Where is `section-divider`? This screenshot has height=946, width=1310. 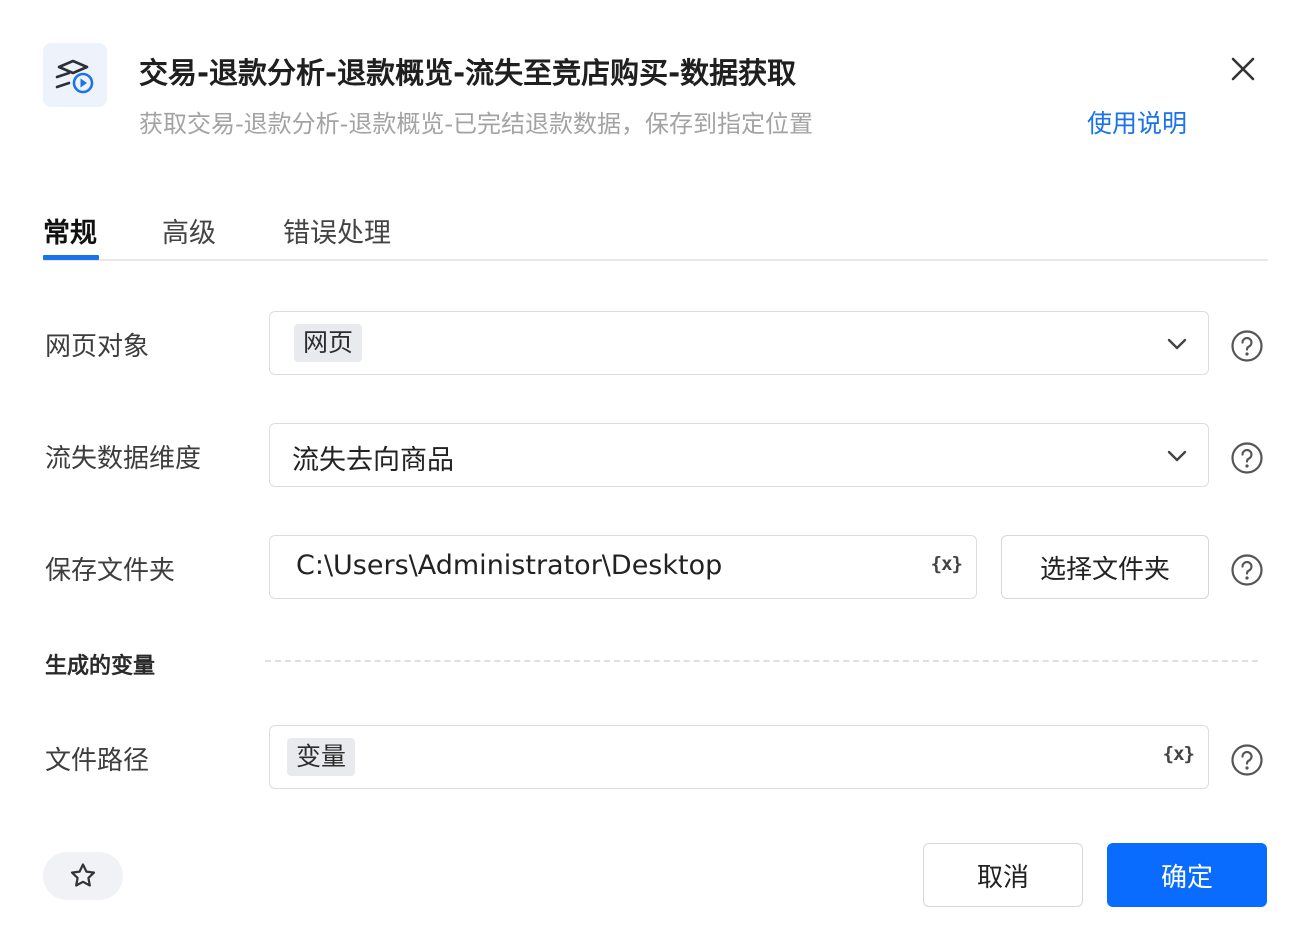 section-divider is located at coordinates (761, 661).